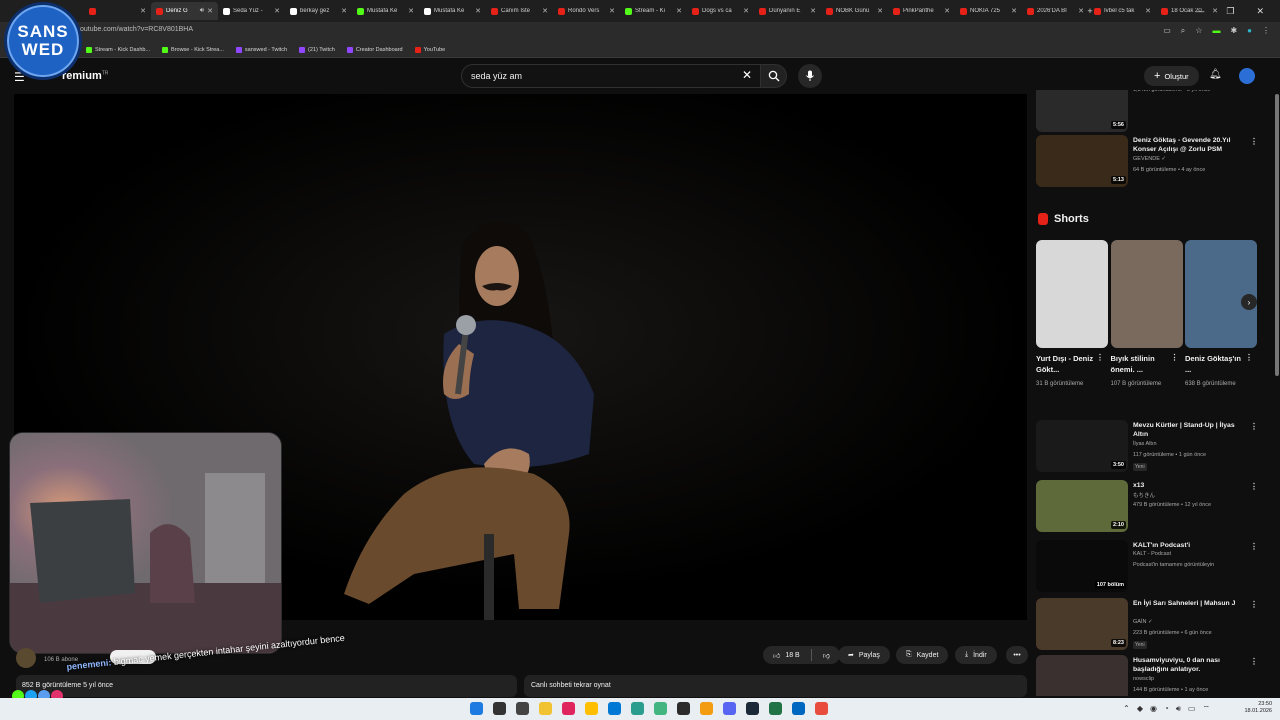 The height and width of the screenshot is (720, 1280). What do you see at coordinates (1247, 76) in the screenshot?
I see `account-avatar` at bounding box center [1247, 76].